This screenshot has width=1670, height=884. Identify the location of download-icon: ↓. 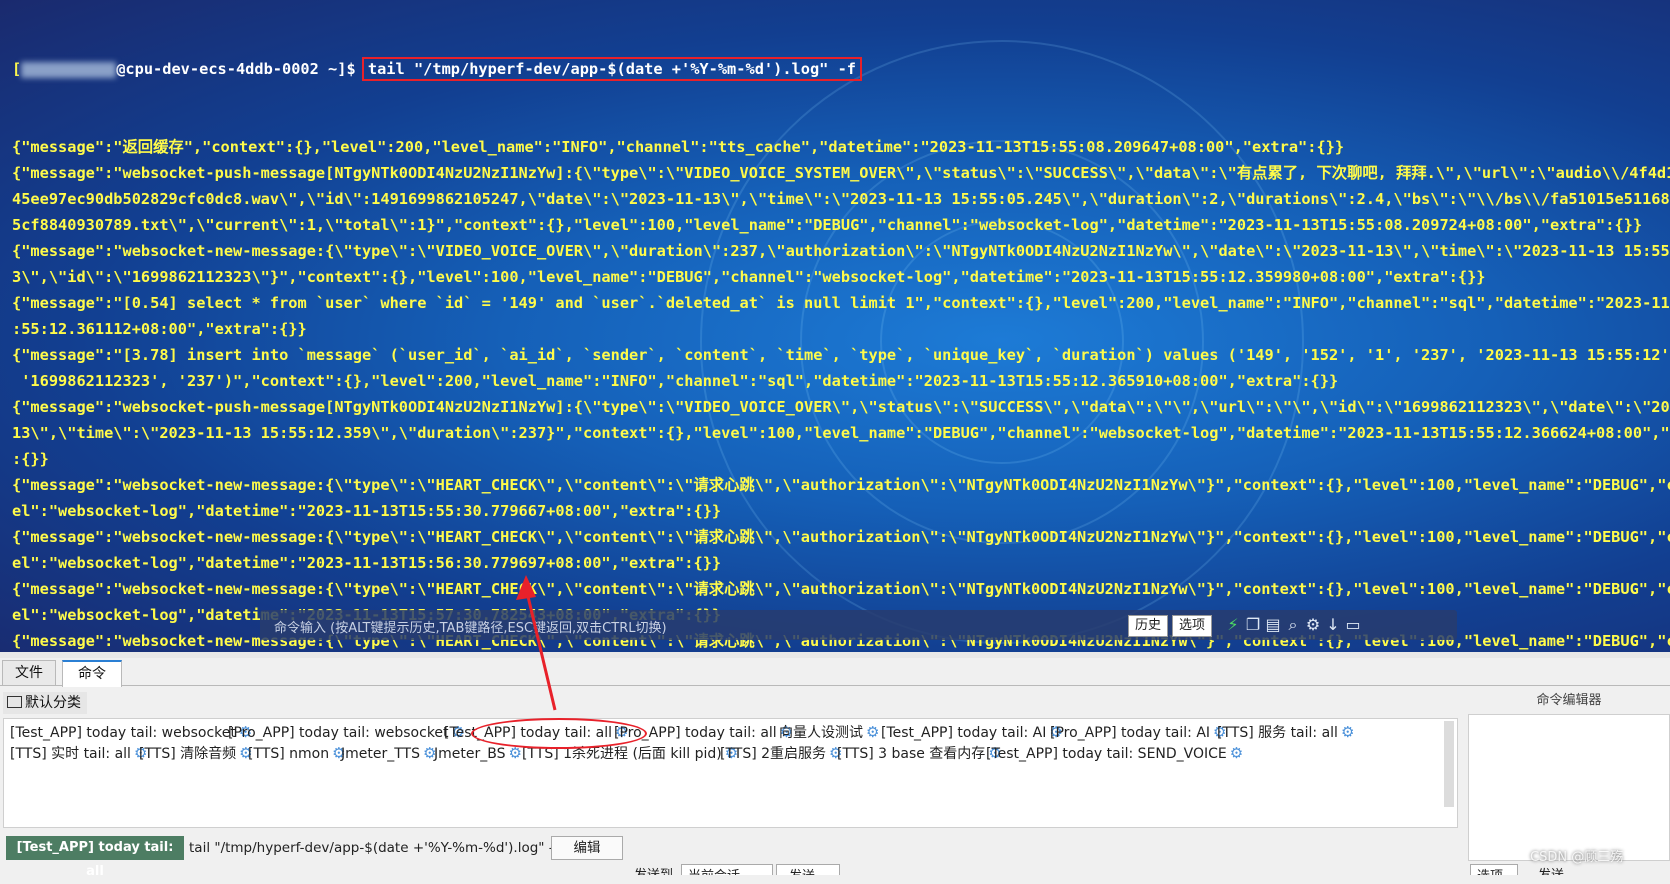
(1333, 625).